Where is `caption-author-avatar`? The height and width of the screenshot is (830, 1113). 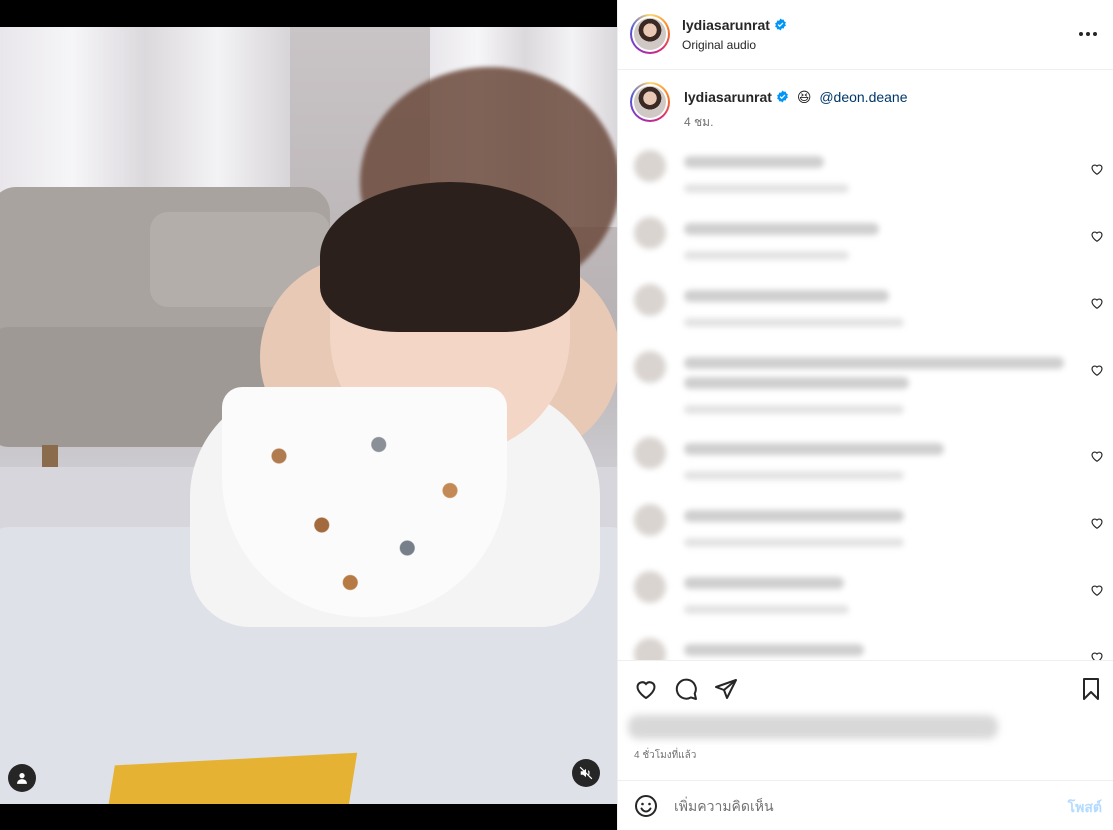
caption-author-avatar is located at coordinates (650, 102).